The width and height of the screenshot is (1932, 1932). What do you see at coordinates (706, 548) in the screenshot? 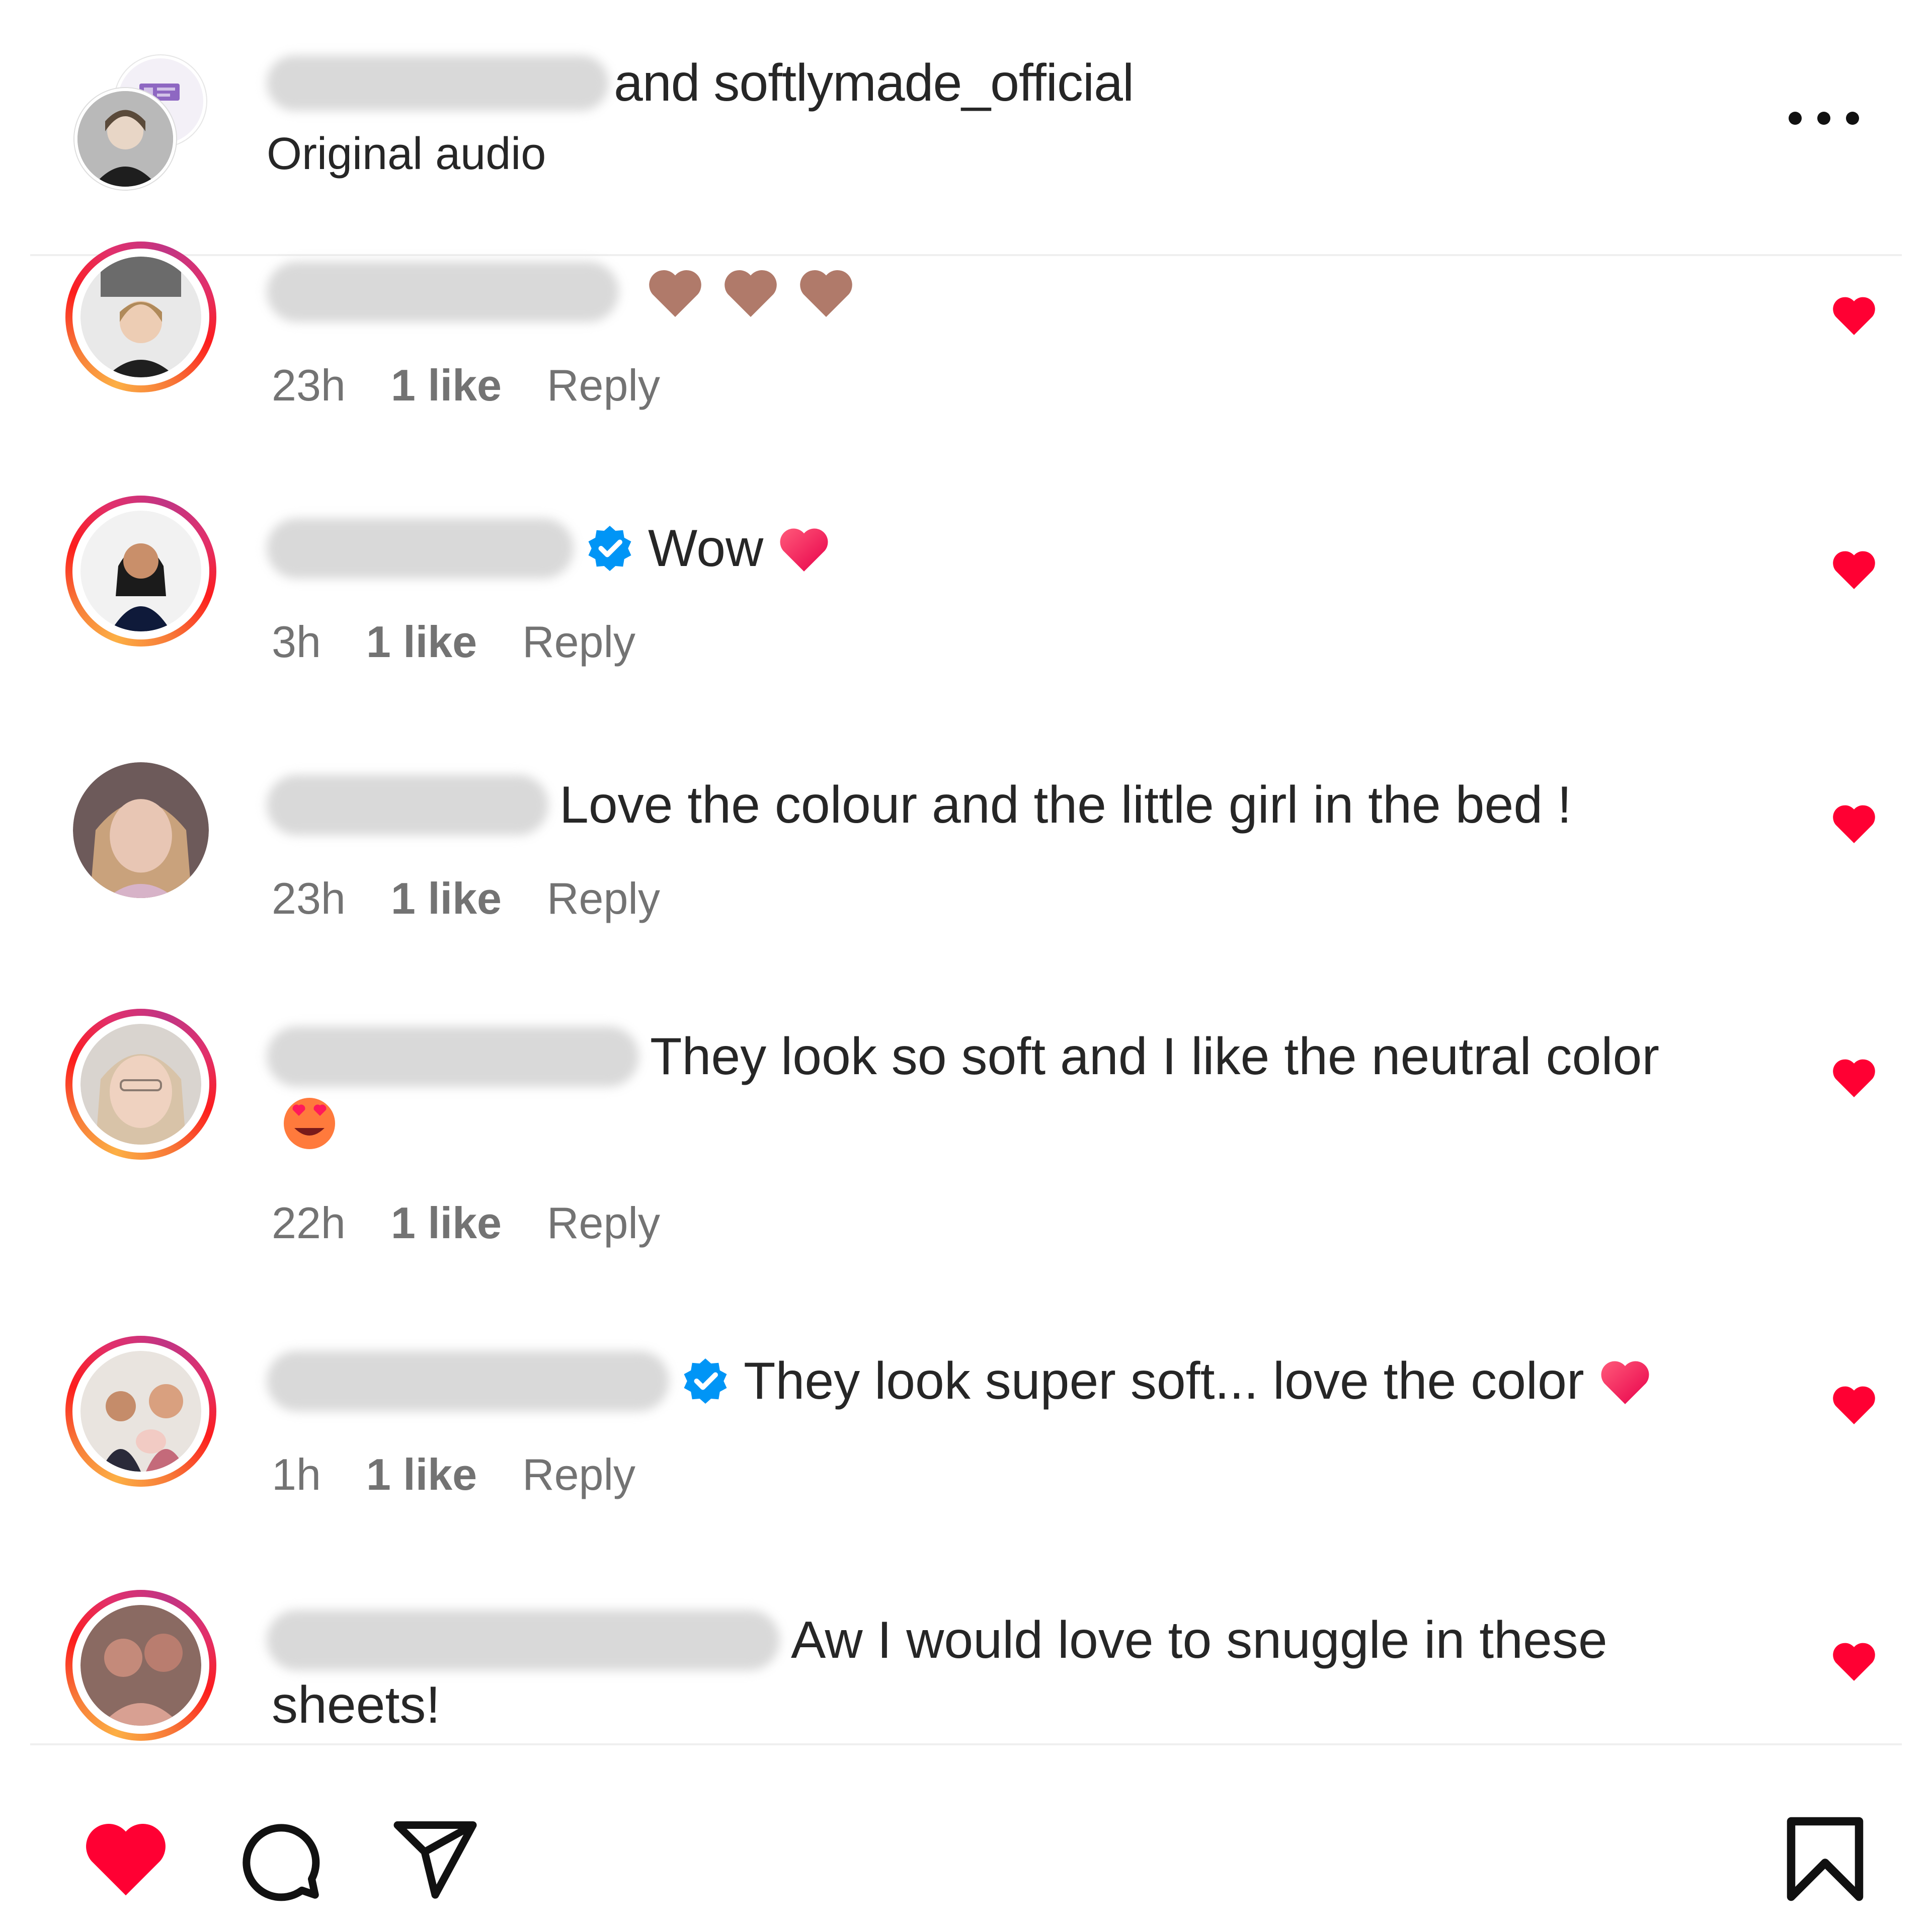
I see `comment-text: Wow` at bounding box center [706, 548].